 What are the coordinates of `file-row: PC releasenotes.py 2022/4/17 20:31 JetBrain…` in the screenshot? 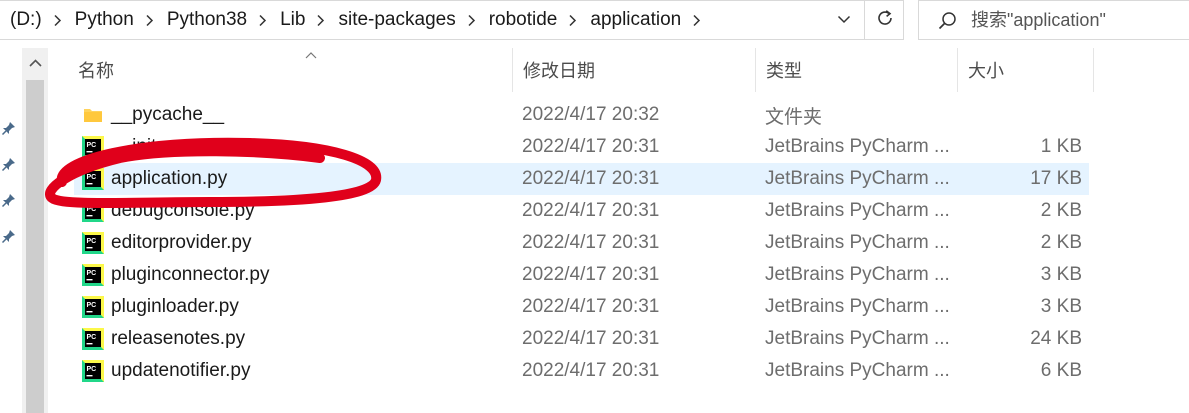 It's located at (581, 339).